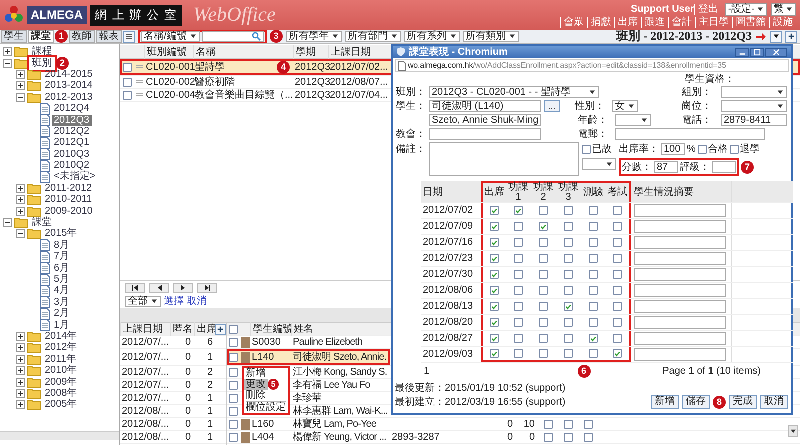 This screenshot has width=800, height=445. I want to click on link: 取消, so click(197, 301).